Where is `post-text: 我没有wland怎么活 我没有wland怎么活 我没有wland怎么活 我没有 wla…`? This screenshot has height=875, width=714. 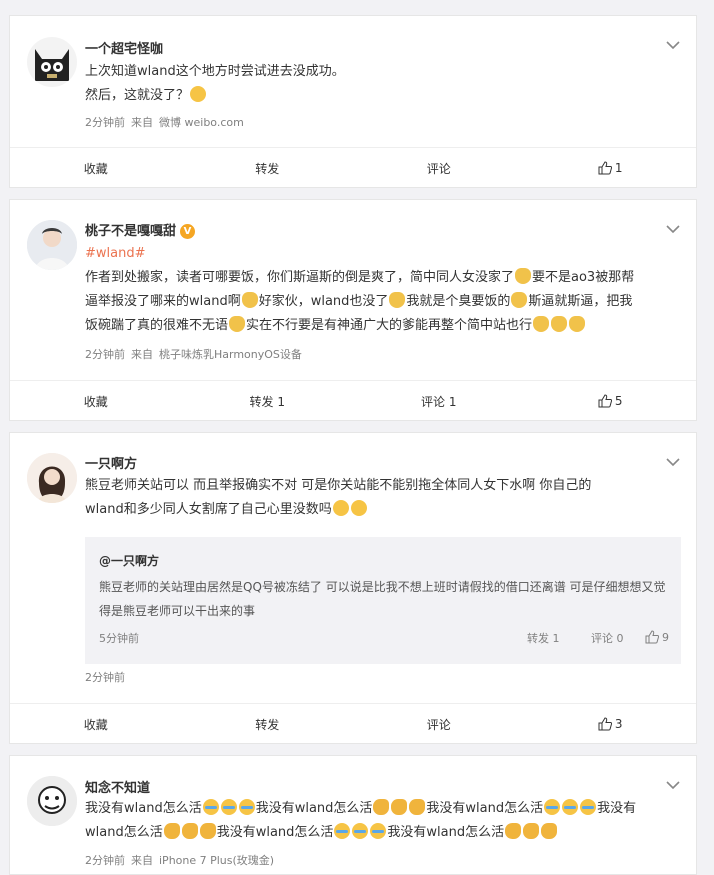 post-text: 我没有wland怎么活 我没有wland怎么活 我没有wland怎么活 我没有 wla… is located at coordinates (385, 821).